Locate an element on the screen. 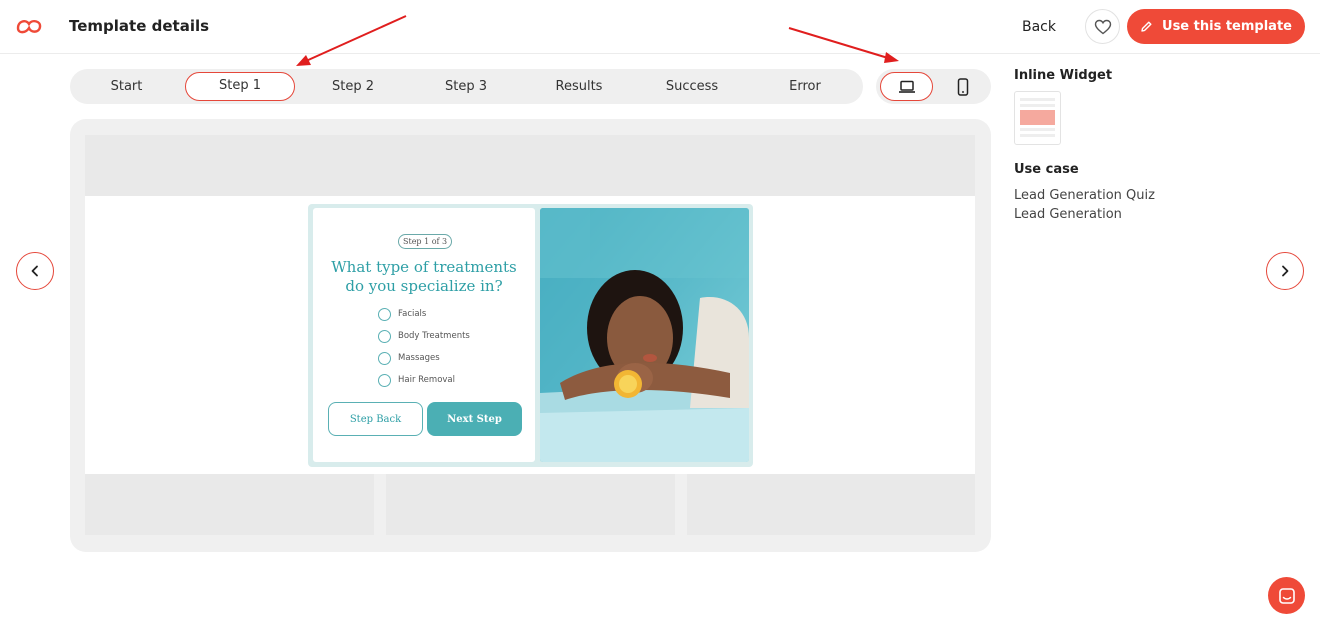 The image size is (1320, 629). widget-type-heading: Inline Widget is located at coordinates (1063, 75).